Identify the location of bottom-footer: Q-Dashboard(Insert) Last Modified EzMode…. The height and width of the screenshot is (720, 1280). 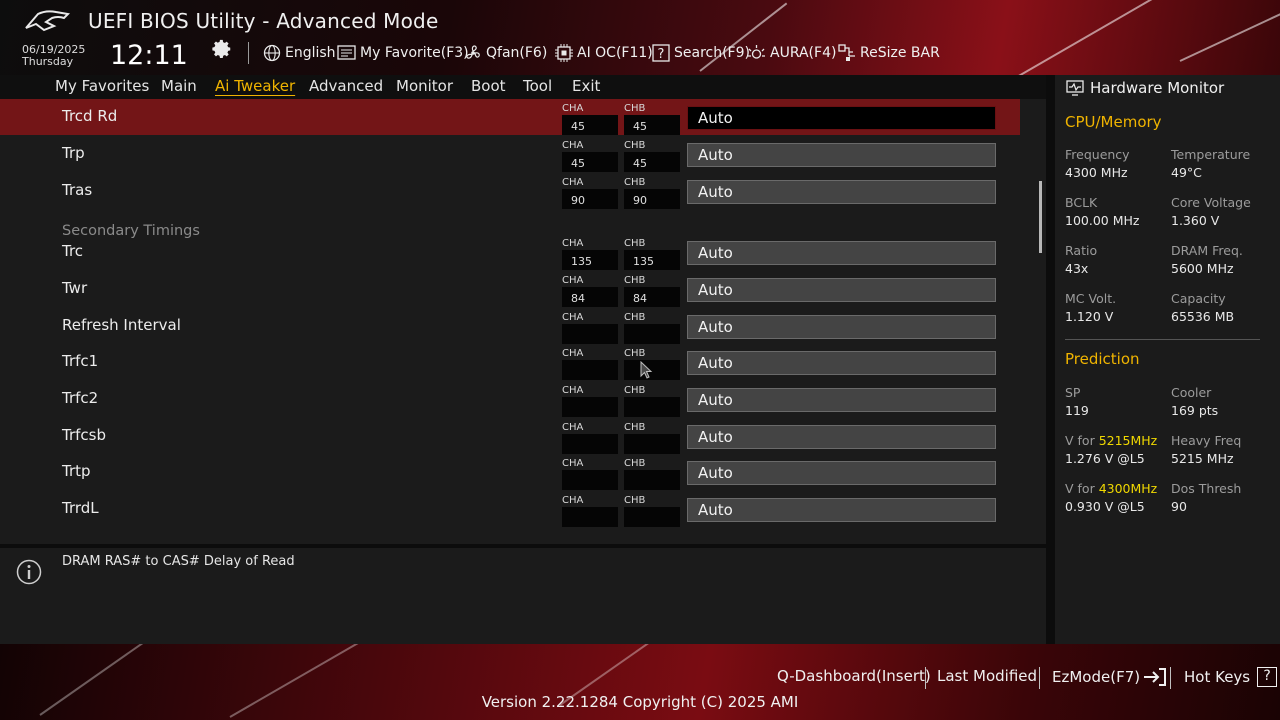
(640, 682).